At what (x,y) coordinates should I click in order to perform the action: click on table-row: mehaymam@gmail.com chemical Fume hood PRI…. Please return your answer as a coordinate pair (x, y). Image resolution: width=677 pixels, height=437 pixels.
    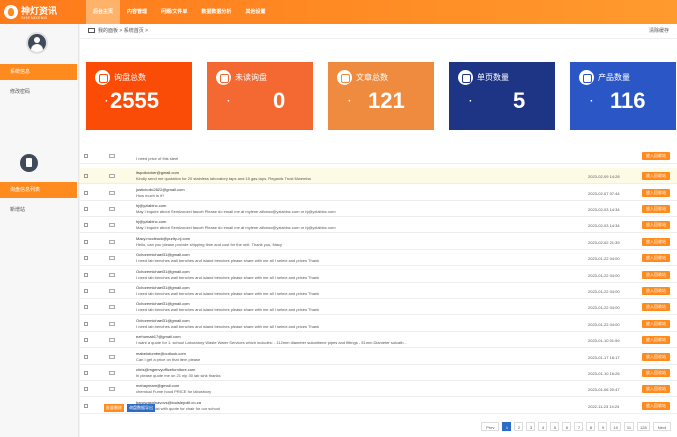
    Looking at the image, I should click on (378, 389).